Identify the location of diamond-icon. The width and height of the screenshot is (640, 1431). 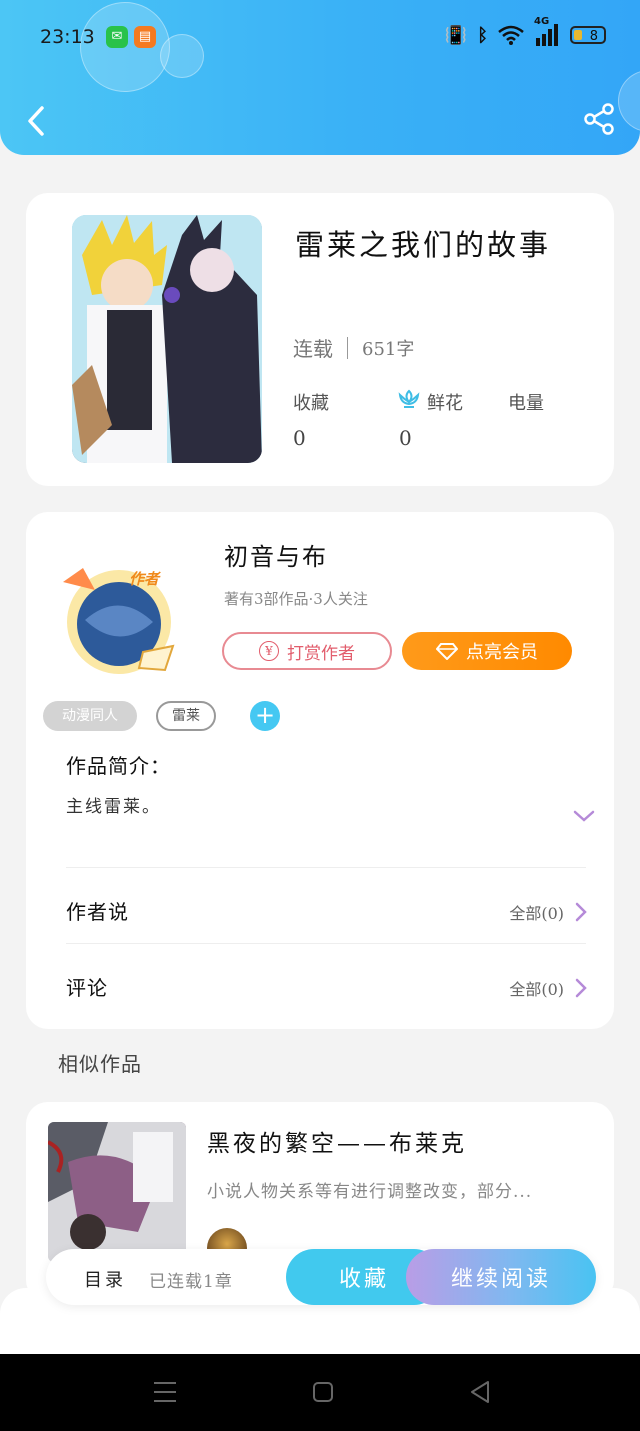
(447, 651).